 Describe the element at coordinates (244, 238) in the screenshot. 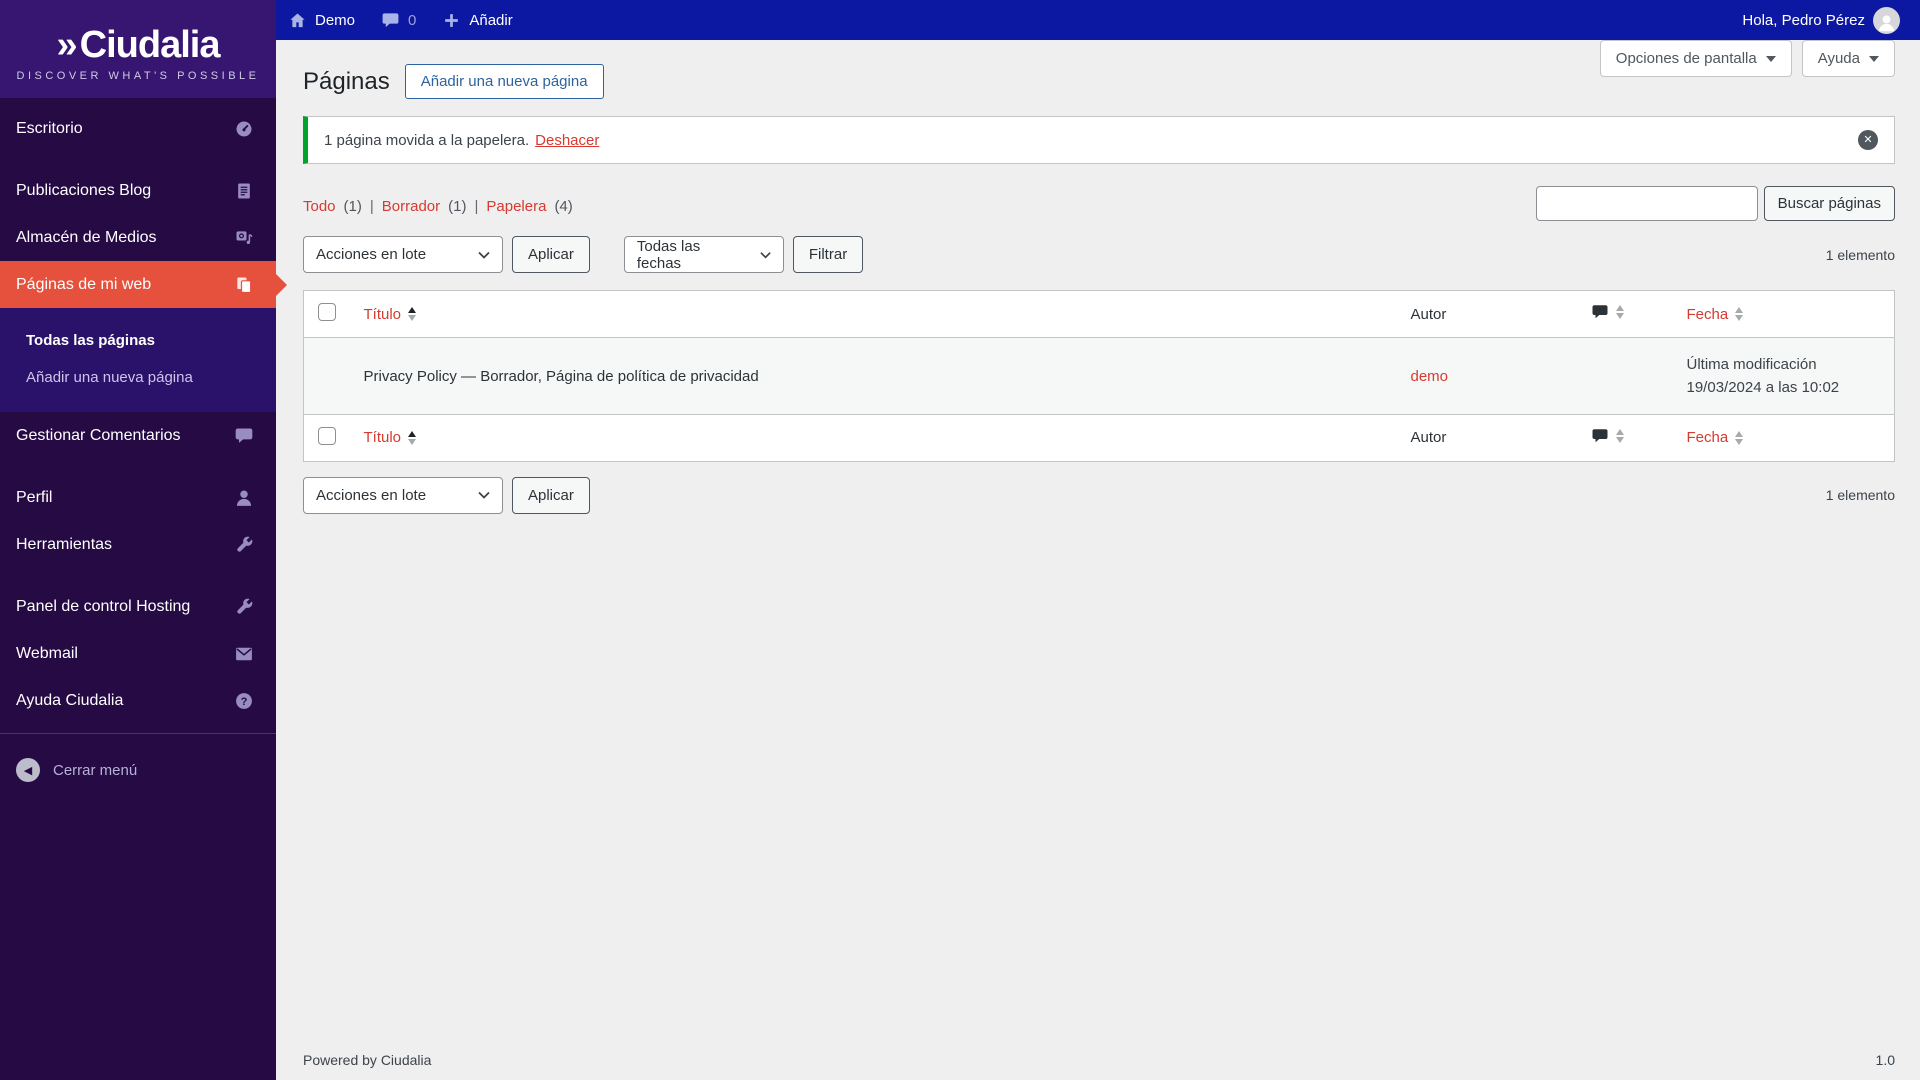

I see `media-icon` at that location.